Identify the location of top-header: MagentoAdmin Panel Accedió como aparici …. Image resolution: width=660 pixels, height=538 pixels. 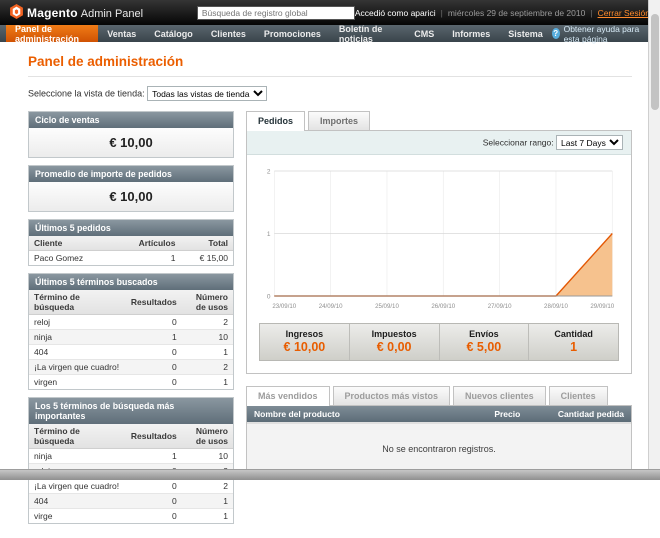
(330, 12).